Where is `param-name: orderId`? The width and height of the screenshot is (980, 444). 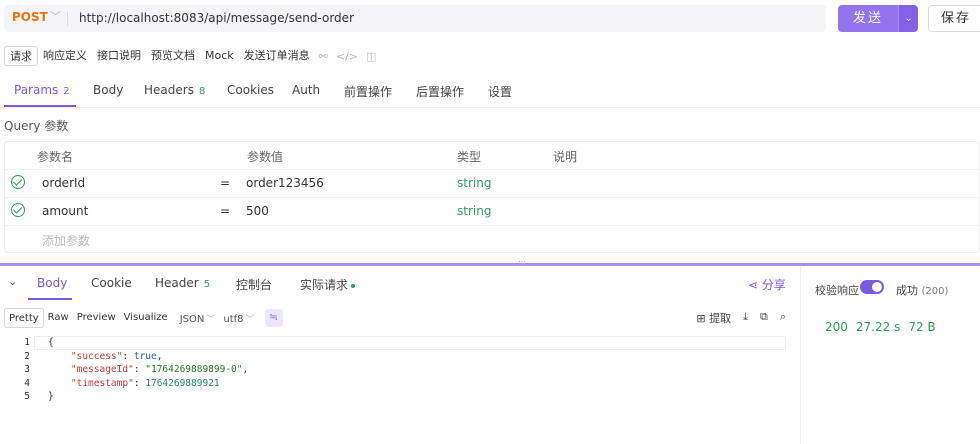
param-name: orderId is located at coordinates (63, 183).